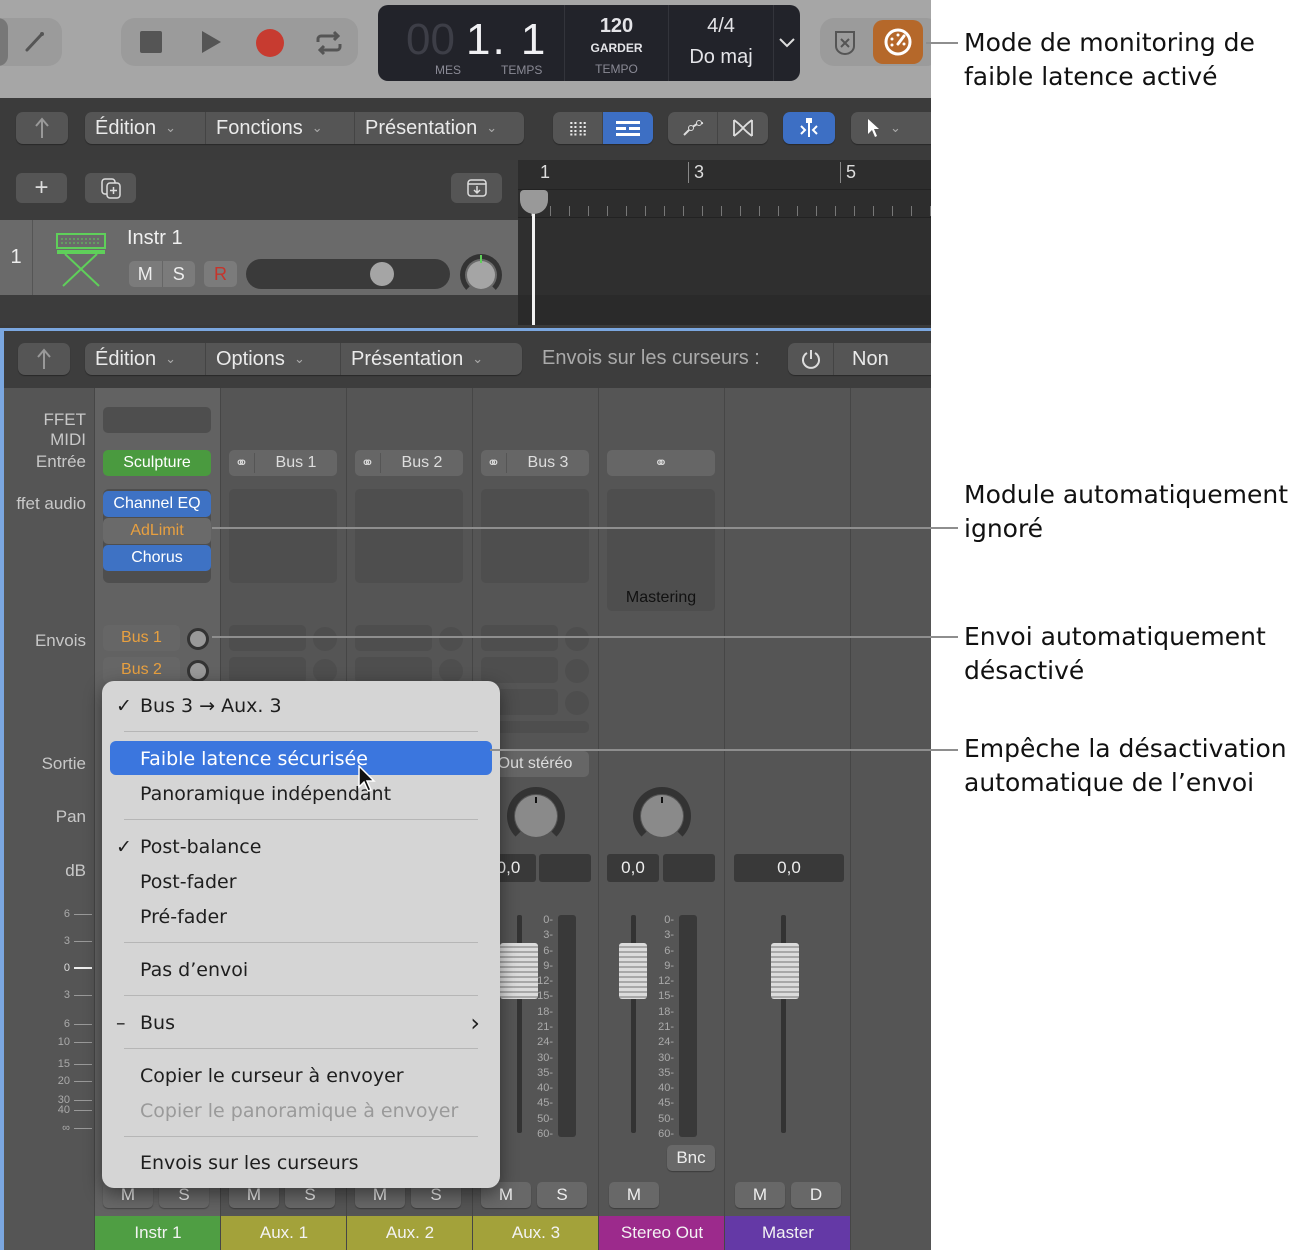  What do you see at coordinates (743, 128) in the screenshot?
I see `flex-button` at bounding box center [743, 128].